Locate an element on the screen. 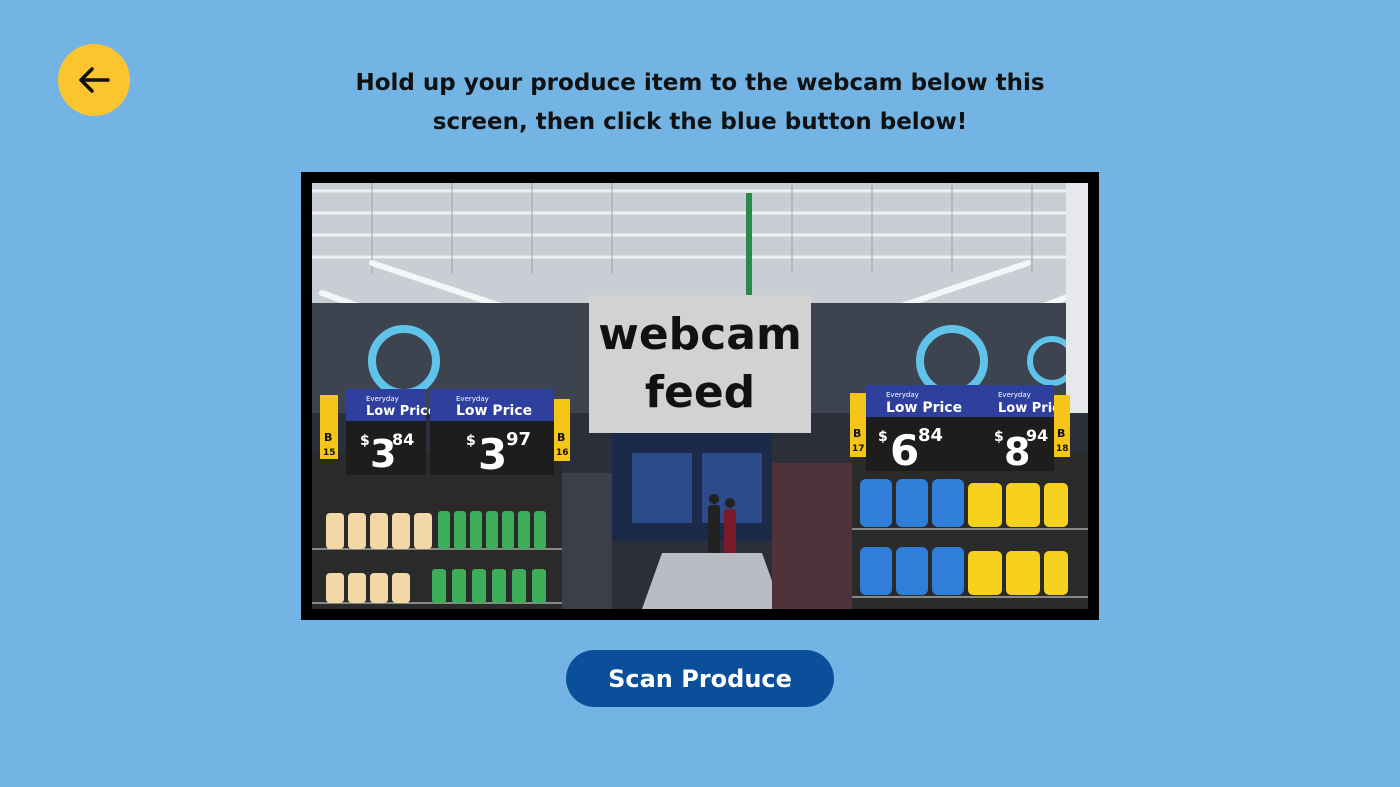  price-sign: Everyday Low Price $ 6 84 B 17 is located at coordinates (916, 430).